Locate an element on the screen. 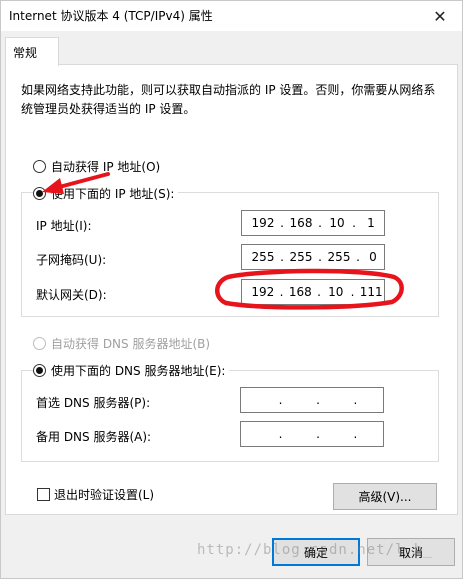 This screenshot has width=463, height=579. dns-manual-radio: 使用下面的 DNS 服务器地址(E): is located at coordinates (131, 370).